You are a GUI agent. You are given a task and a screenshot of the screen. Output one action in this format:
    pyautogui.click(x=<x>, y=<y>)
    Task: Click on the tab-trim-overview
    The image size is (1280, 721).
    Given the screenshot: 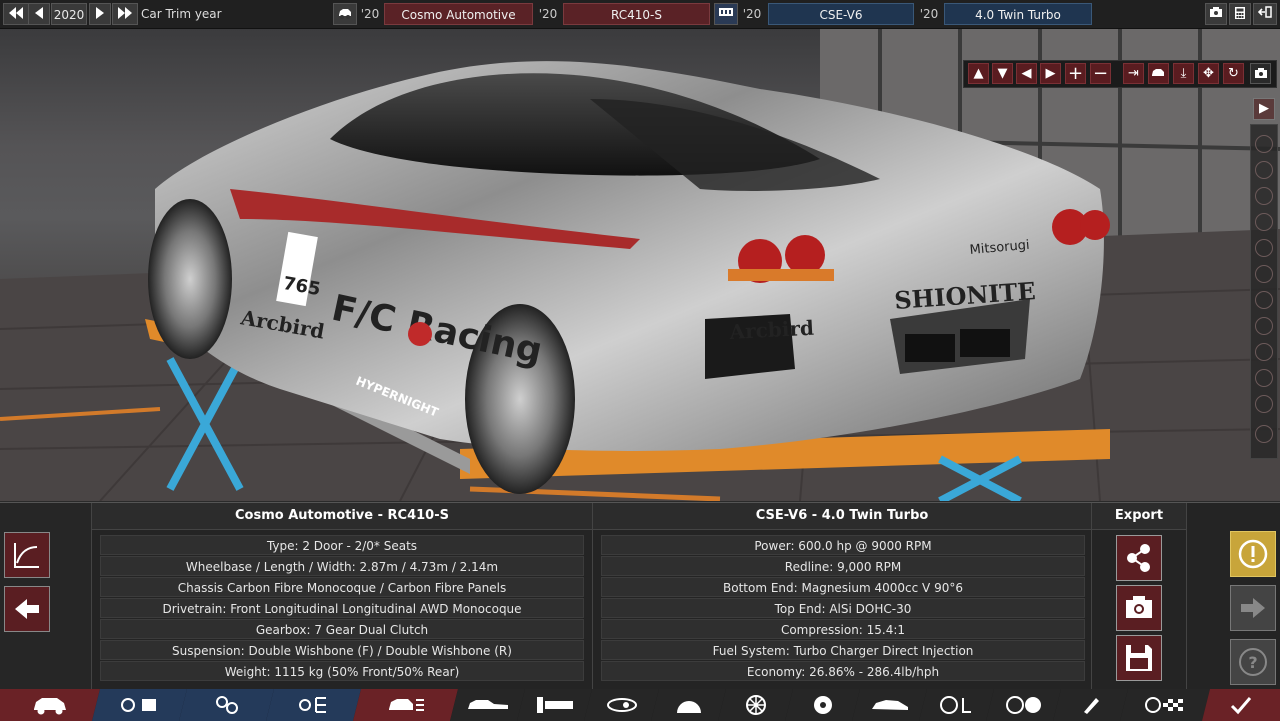 What is the action you would take?
    pyautogui.click(x=405, y=705)
    